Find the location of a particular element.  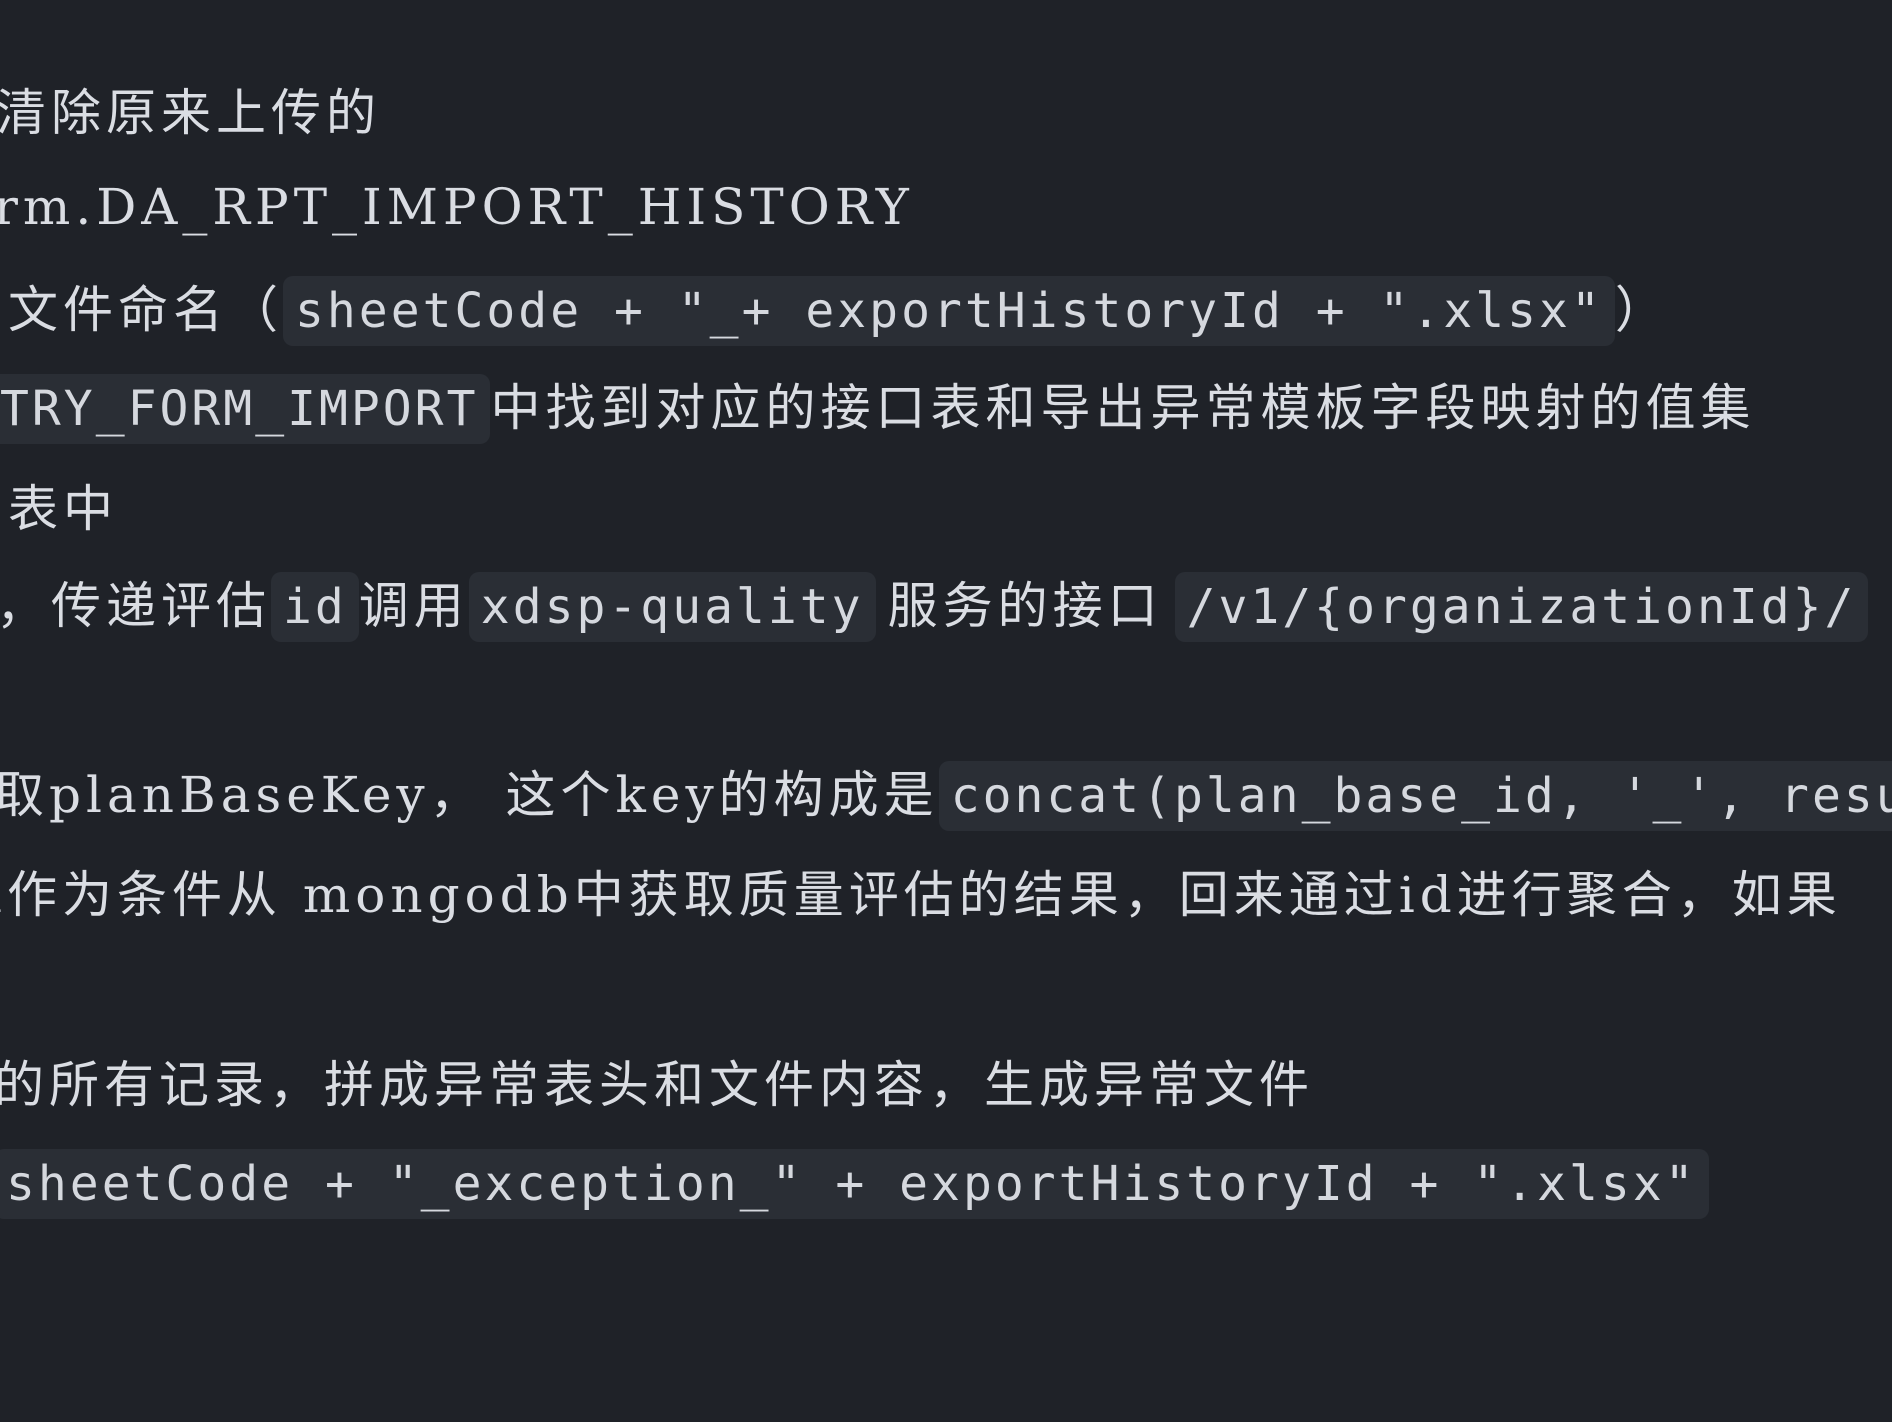

line-text: rm.DA_RPT_IMPORT_HISTORY is located at coordinates (457, 207).